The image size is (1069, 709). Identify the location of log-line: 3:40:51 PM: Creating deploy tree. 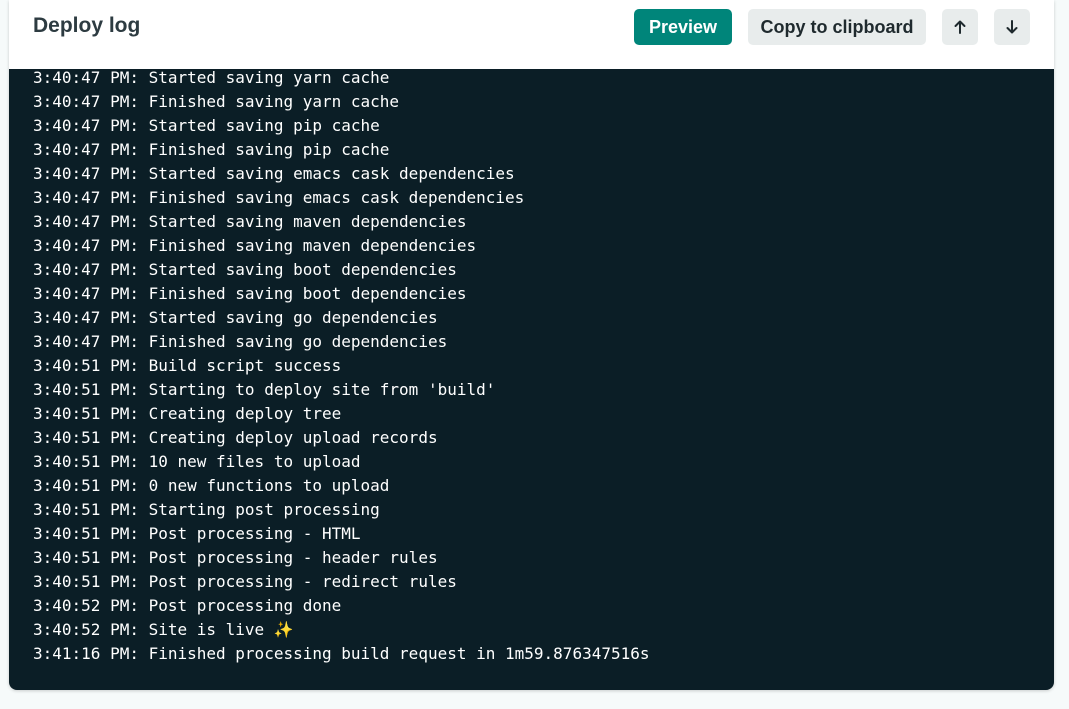
(187, 413).